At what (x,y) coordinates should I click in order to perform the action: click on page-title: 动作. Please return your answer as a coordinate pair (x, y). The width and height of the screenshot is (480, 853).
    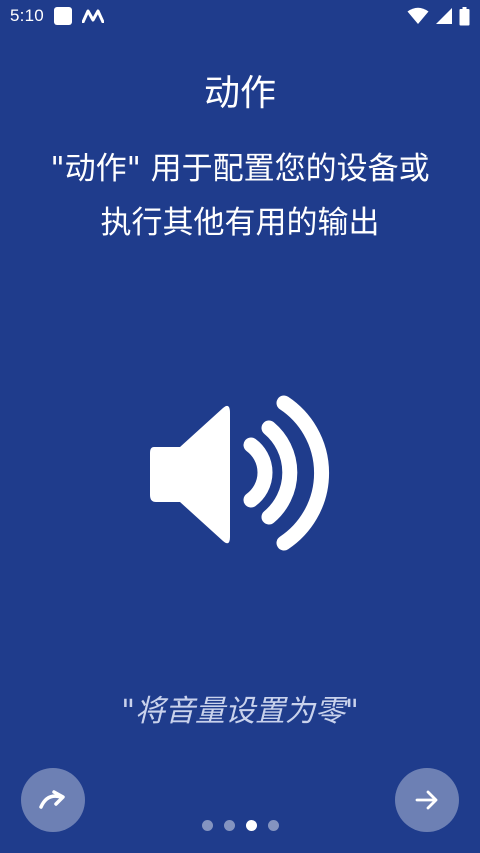
    Looking at the image, I should click on (239, 93).